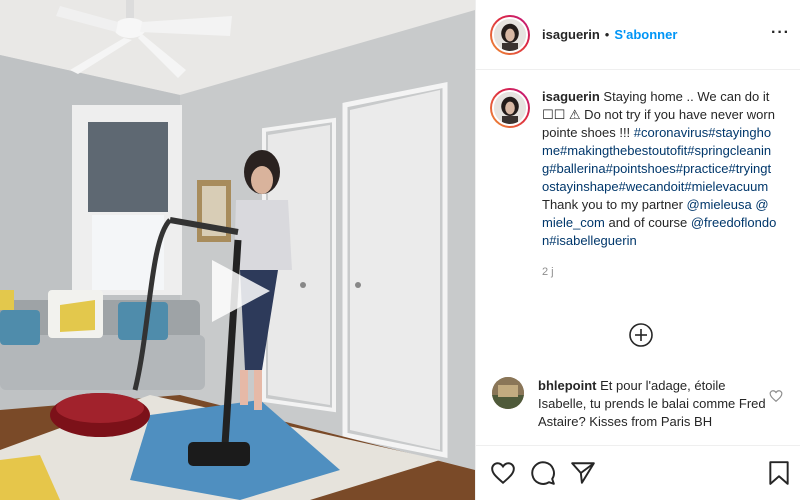 This screenshot has width=800, height=500. Describe the element at coordinates (647, 222) in the screenshot. I see `caption-and: and of course` at that location.